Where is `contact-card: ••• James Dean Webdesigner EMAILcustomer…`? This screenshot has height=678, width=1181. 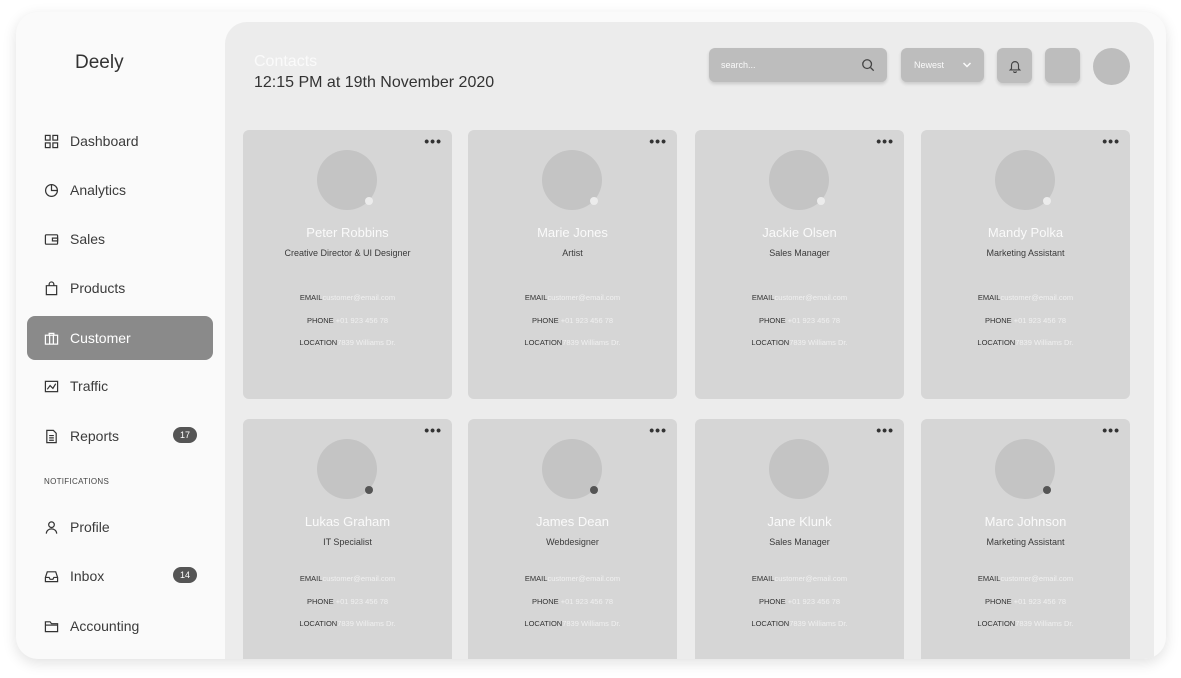 contact-card: ••• James Dean Webdesigner EMAILcustomer… is located at coordinates (572, 539).